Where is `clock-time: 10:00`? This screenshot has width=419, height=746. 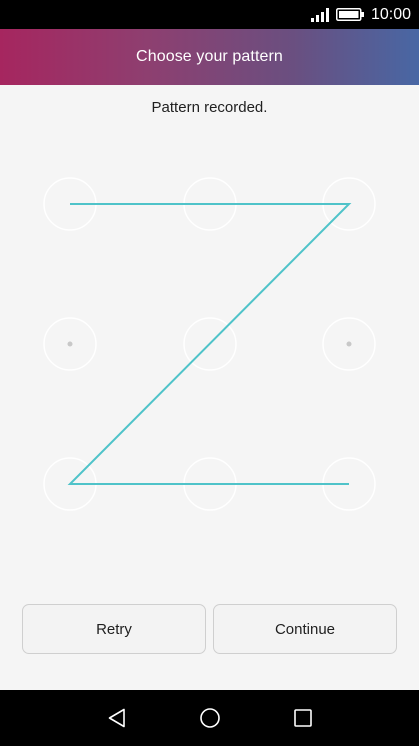
clock-time: 10:00 is located at coordinates (390, 14).